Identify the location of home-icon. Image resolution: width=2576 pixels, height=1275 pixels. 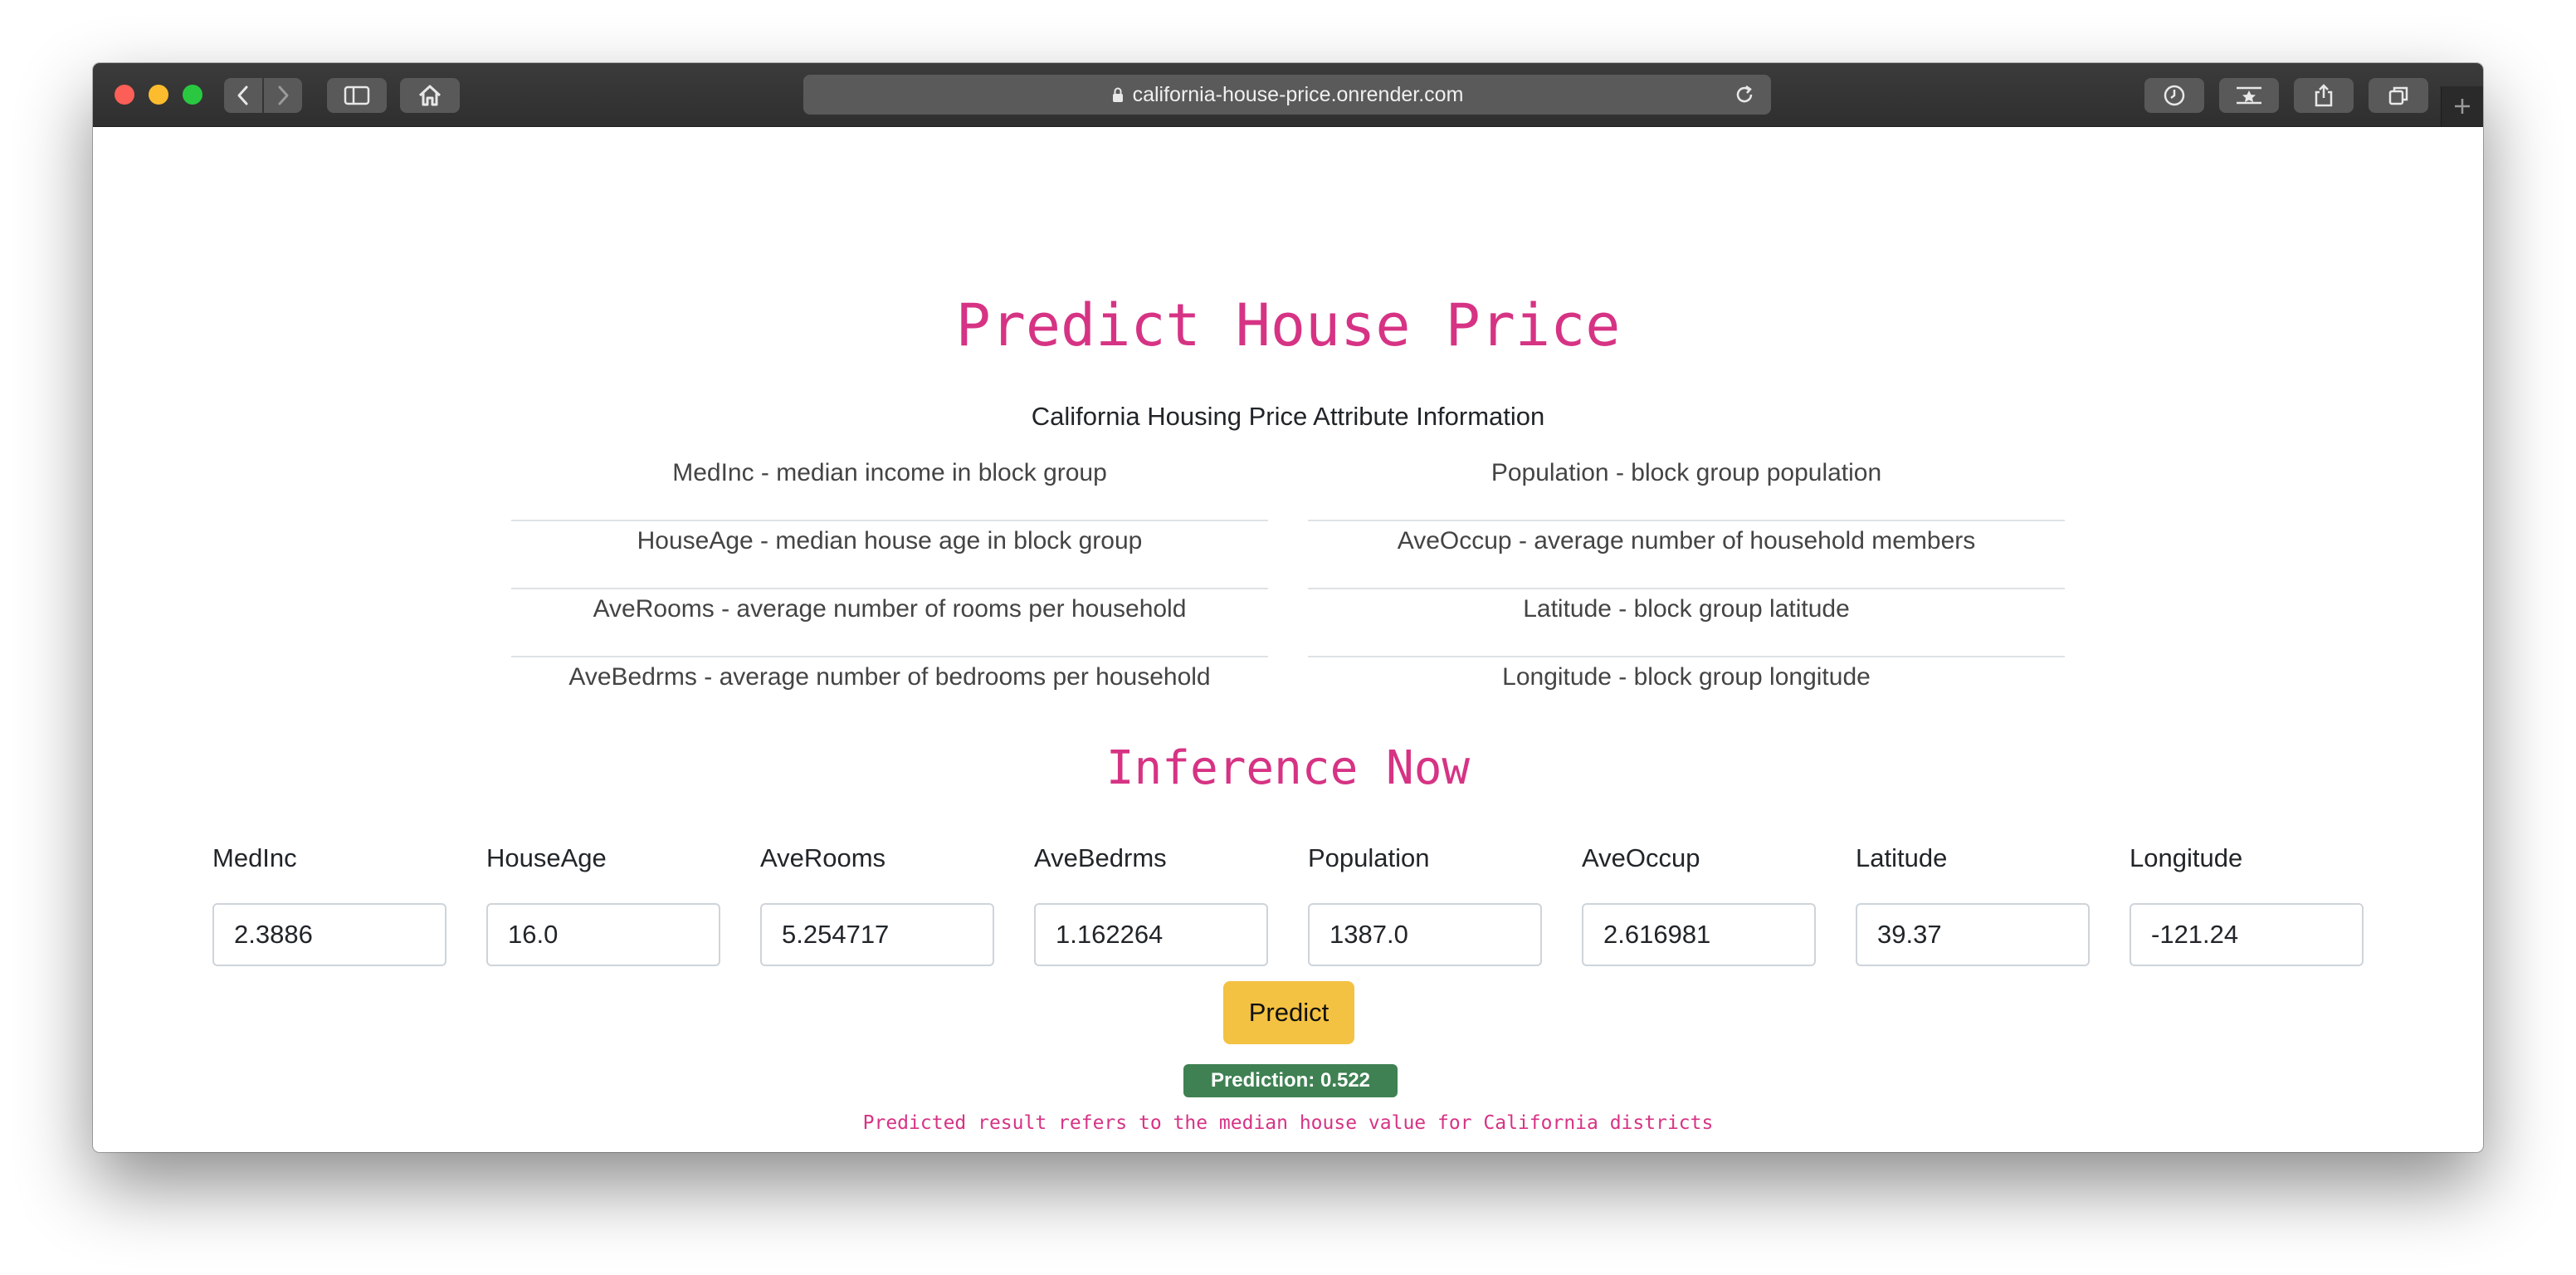
(430, 95).